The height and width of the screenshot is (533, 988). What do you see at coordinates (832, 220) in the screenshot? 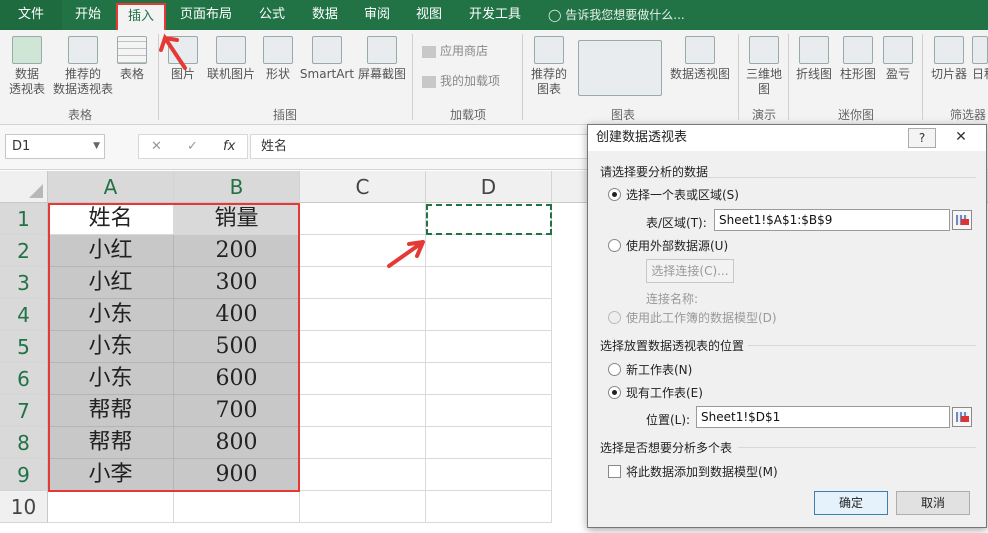
I see `range-input: Sheet1!$A$1:$B$9` at bounding box center [832, 220].